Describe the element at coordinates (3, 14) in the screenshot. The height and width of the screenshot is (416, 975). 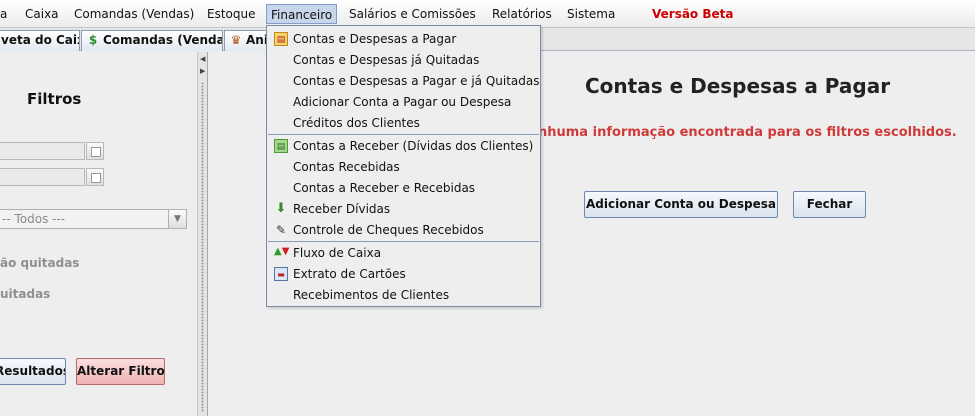
I see `menu-partial: a` at that location.